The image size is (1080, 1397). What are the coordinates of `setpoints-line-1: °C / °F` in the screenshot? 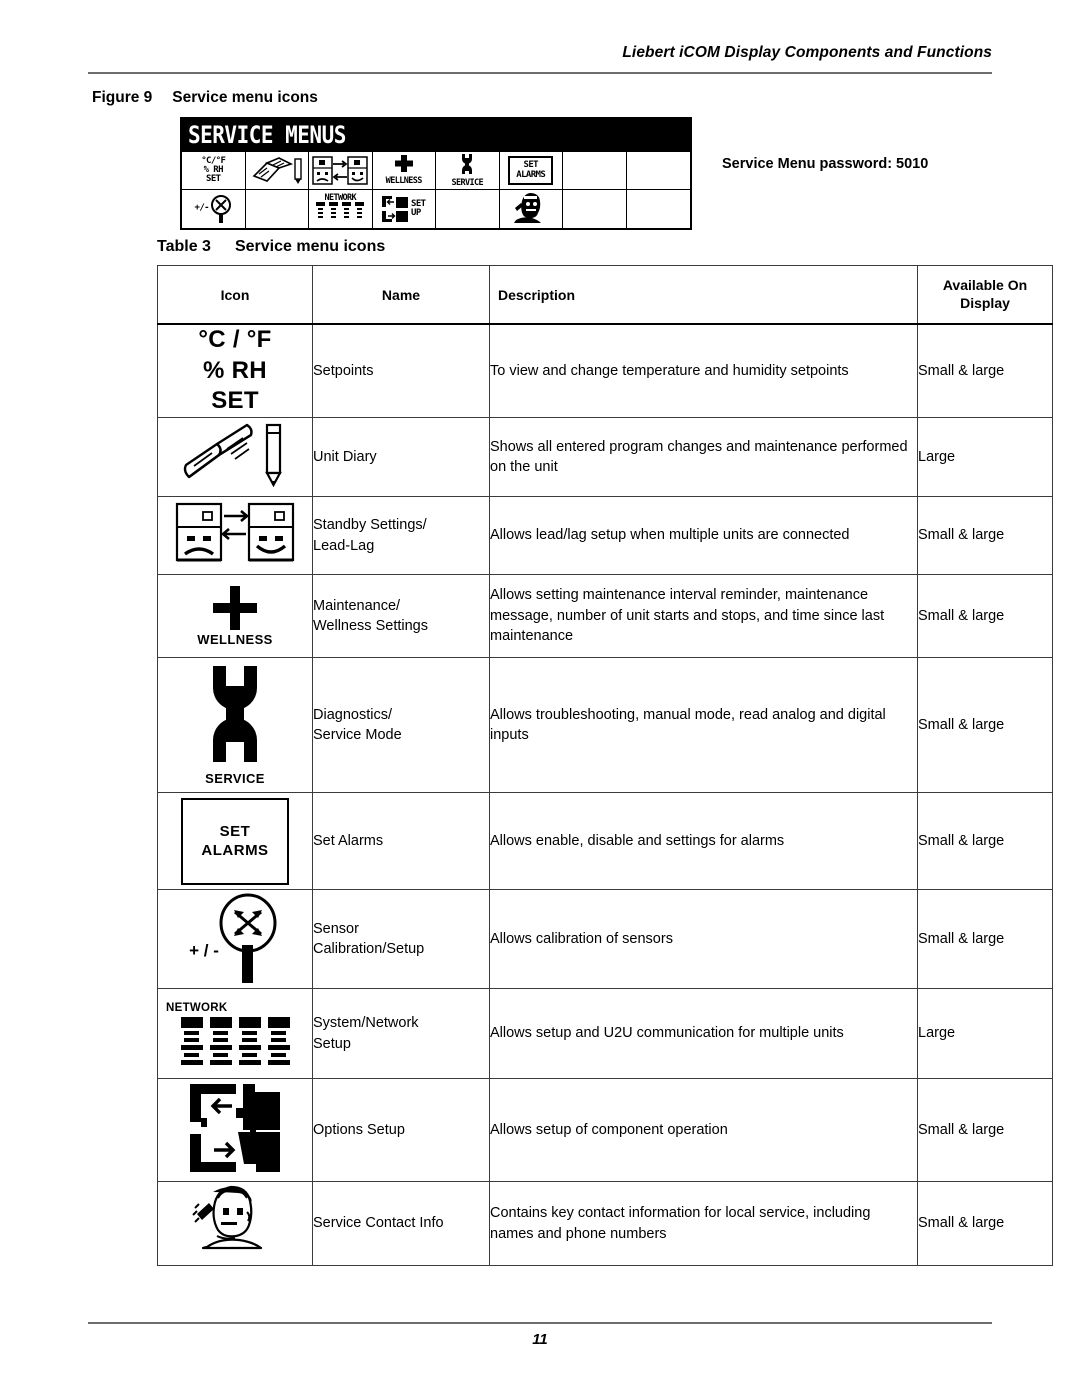 It's located at (235, 339).